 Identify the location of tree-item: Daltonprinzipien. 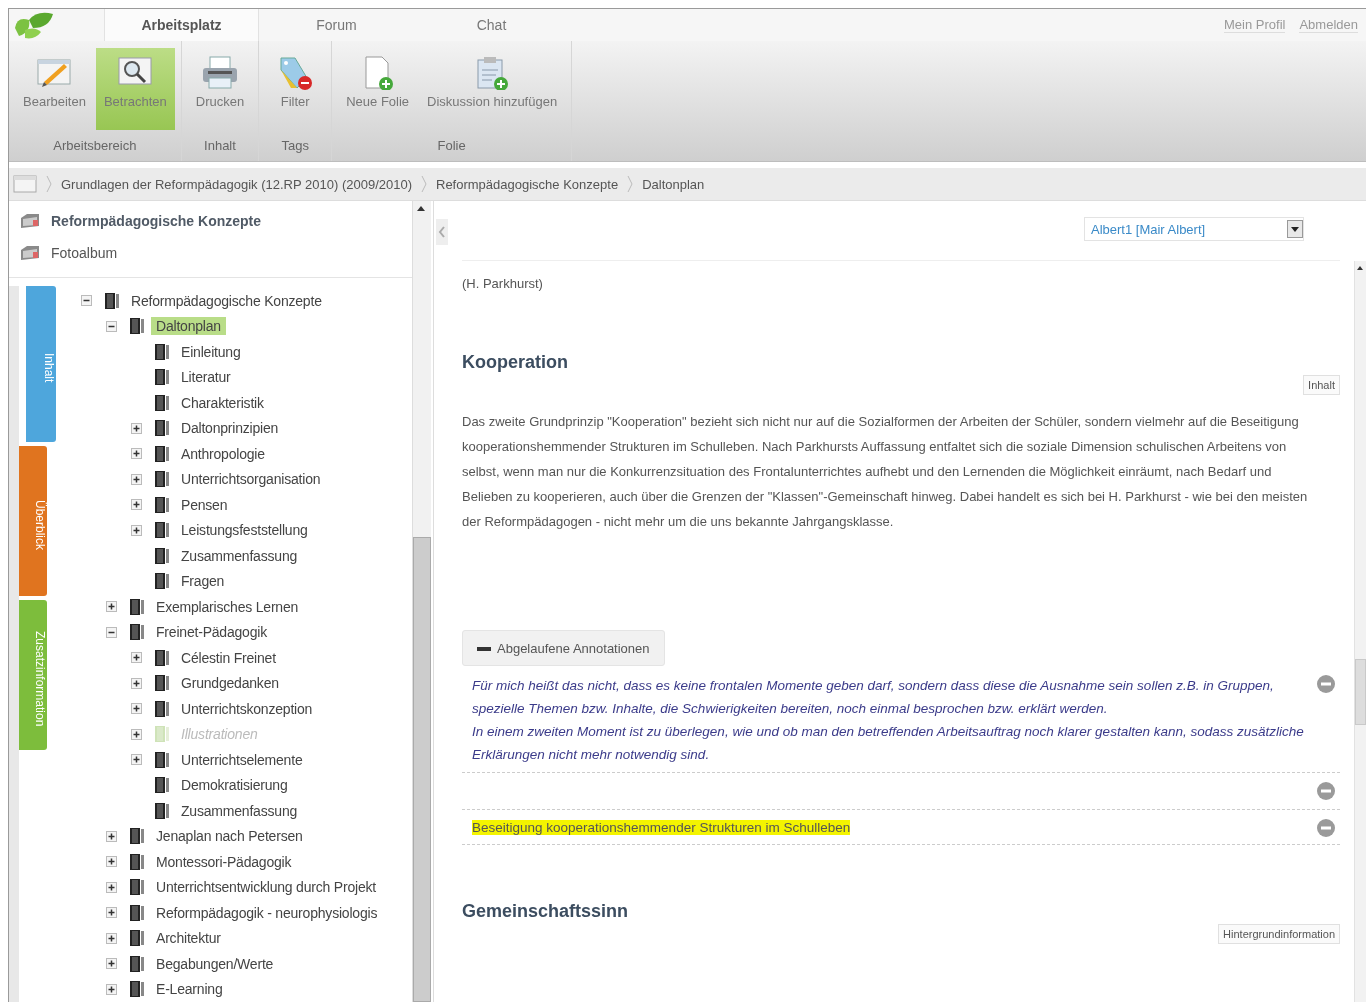
(230, 428).